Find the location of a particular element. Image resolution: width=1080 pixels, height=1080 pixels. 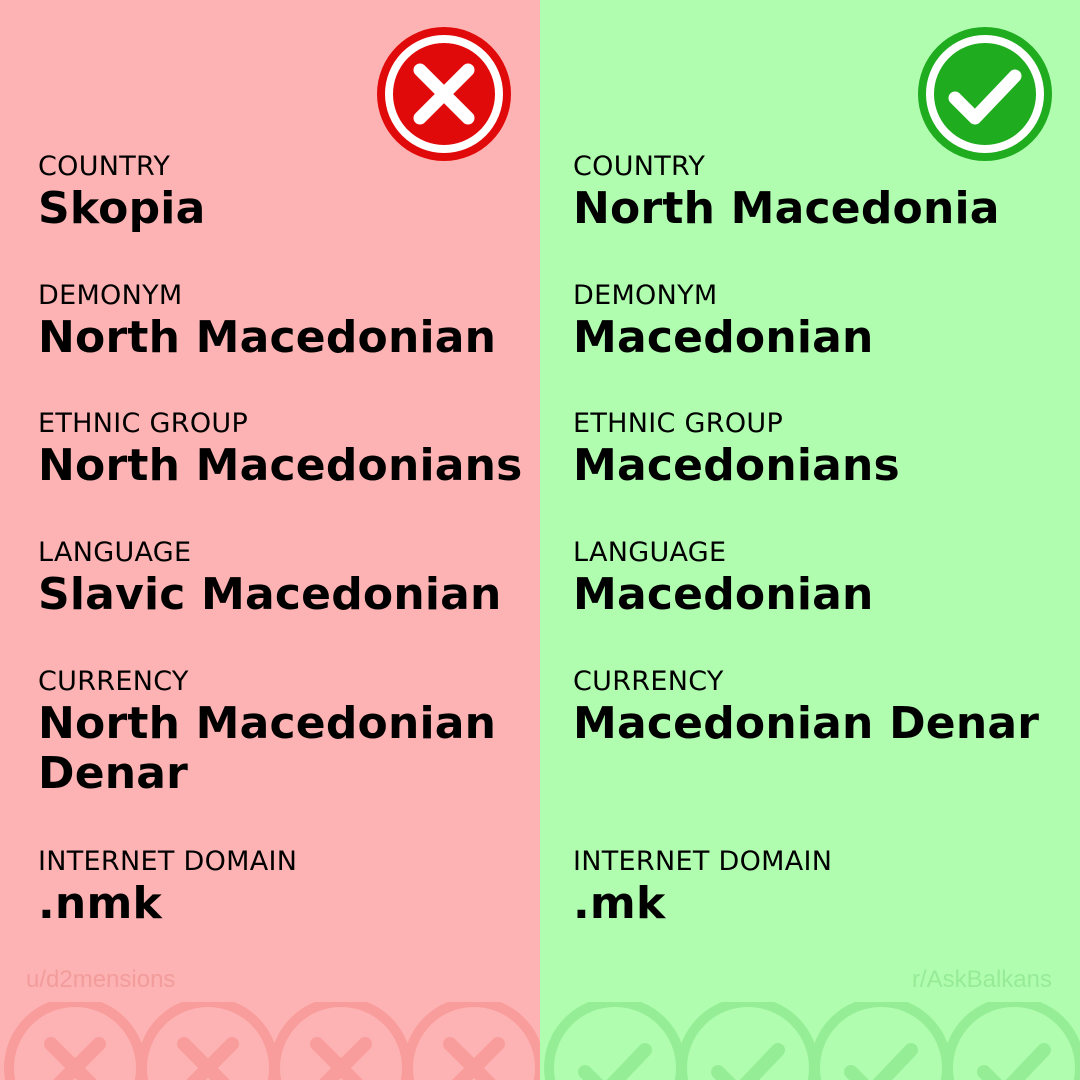

field-language: LANGUAGE Slavic Macedonian is located at coordinates (270, 579).